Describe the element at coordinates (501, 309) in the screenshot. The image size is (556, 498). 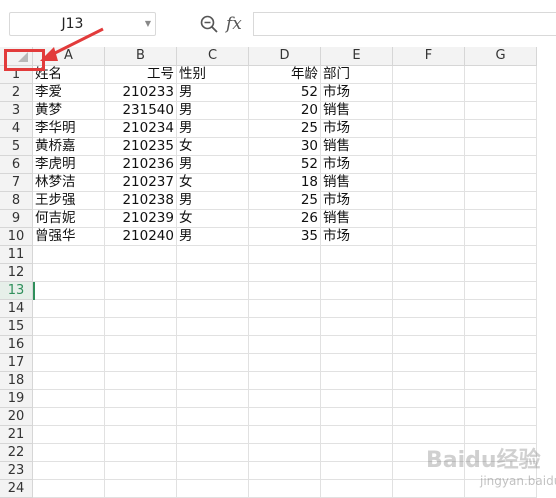
I see `cell-g14` at that location.